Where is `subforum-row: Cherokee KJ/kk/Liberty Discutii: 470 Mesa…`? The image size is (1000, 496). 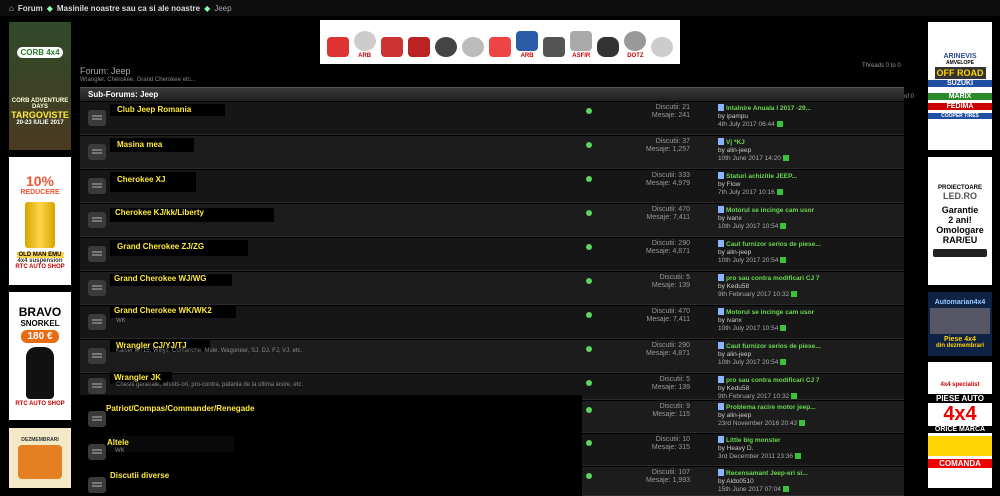 subforum-row: Cherokee KJ/kk/Liberty Discutii: 470 Mesa… is located at coordinates (492, 220).